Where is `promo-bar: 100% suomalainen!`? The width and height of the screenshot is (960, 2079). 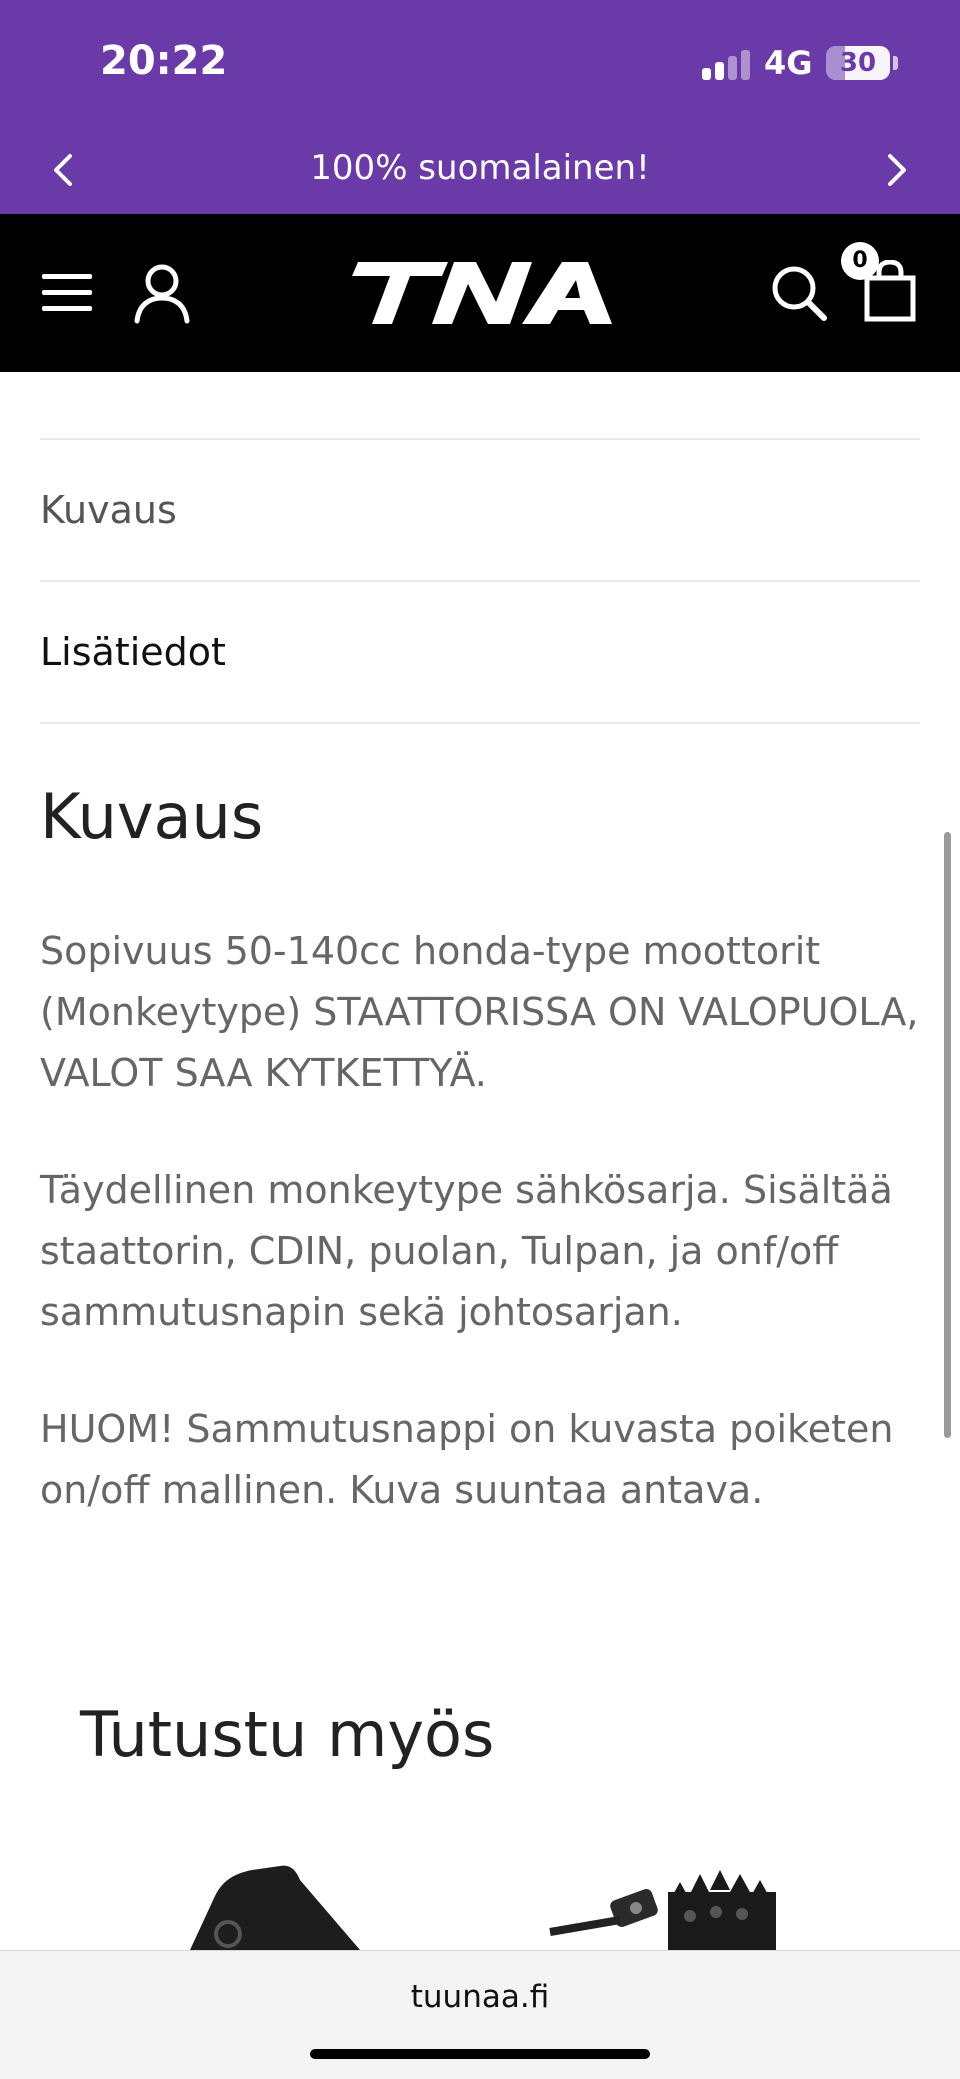
promo-bar: 100% suomalainen! is located at coordinates (480, 171).